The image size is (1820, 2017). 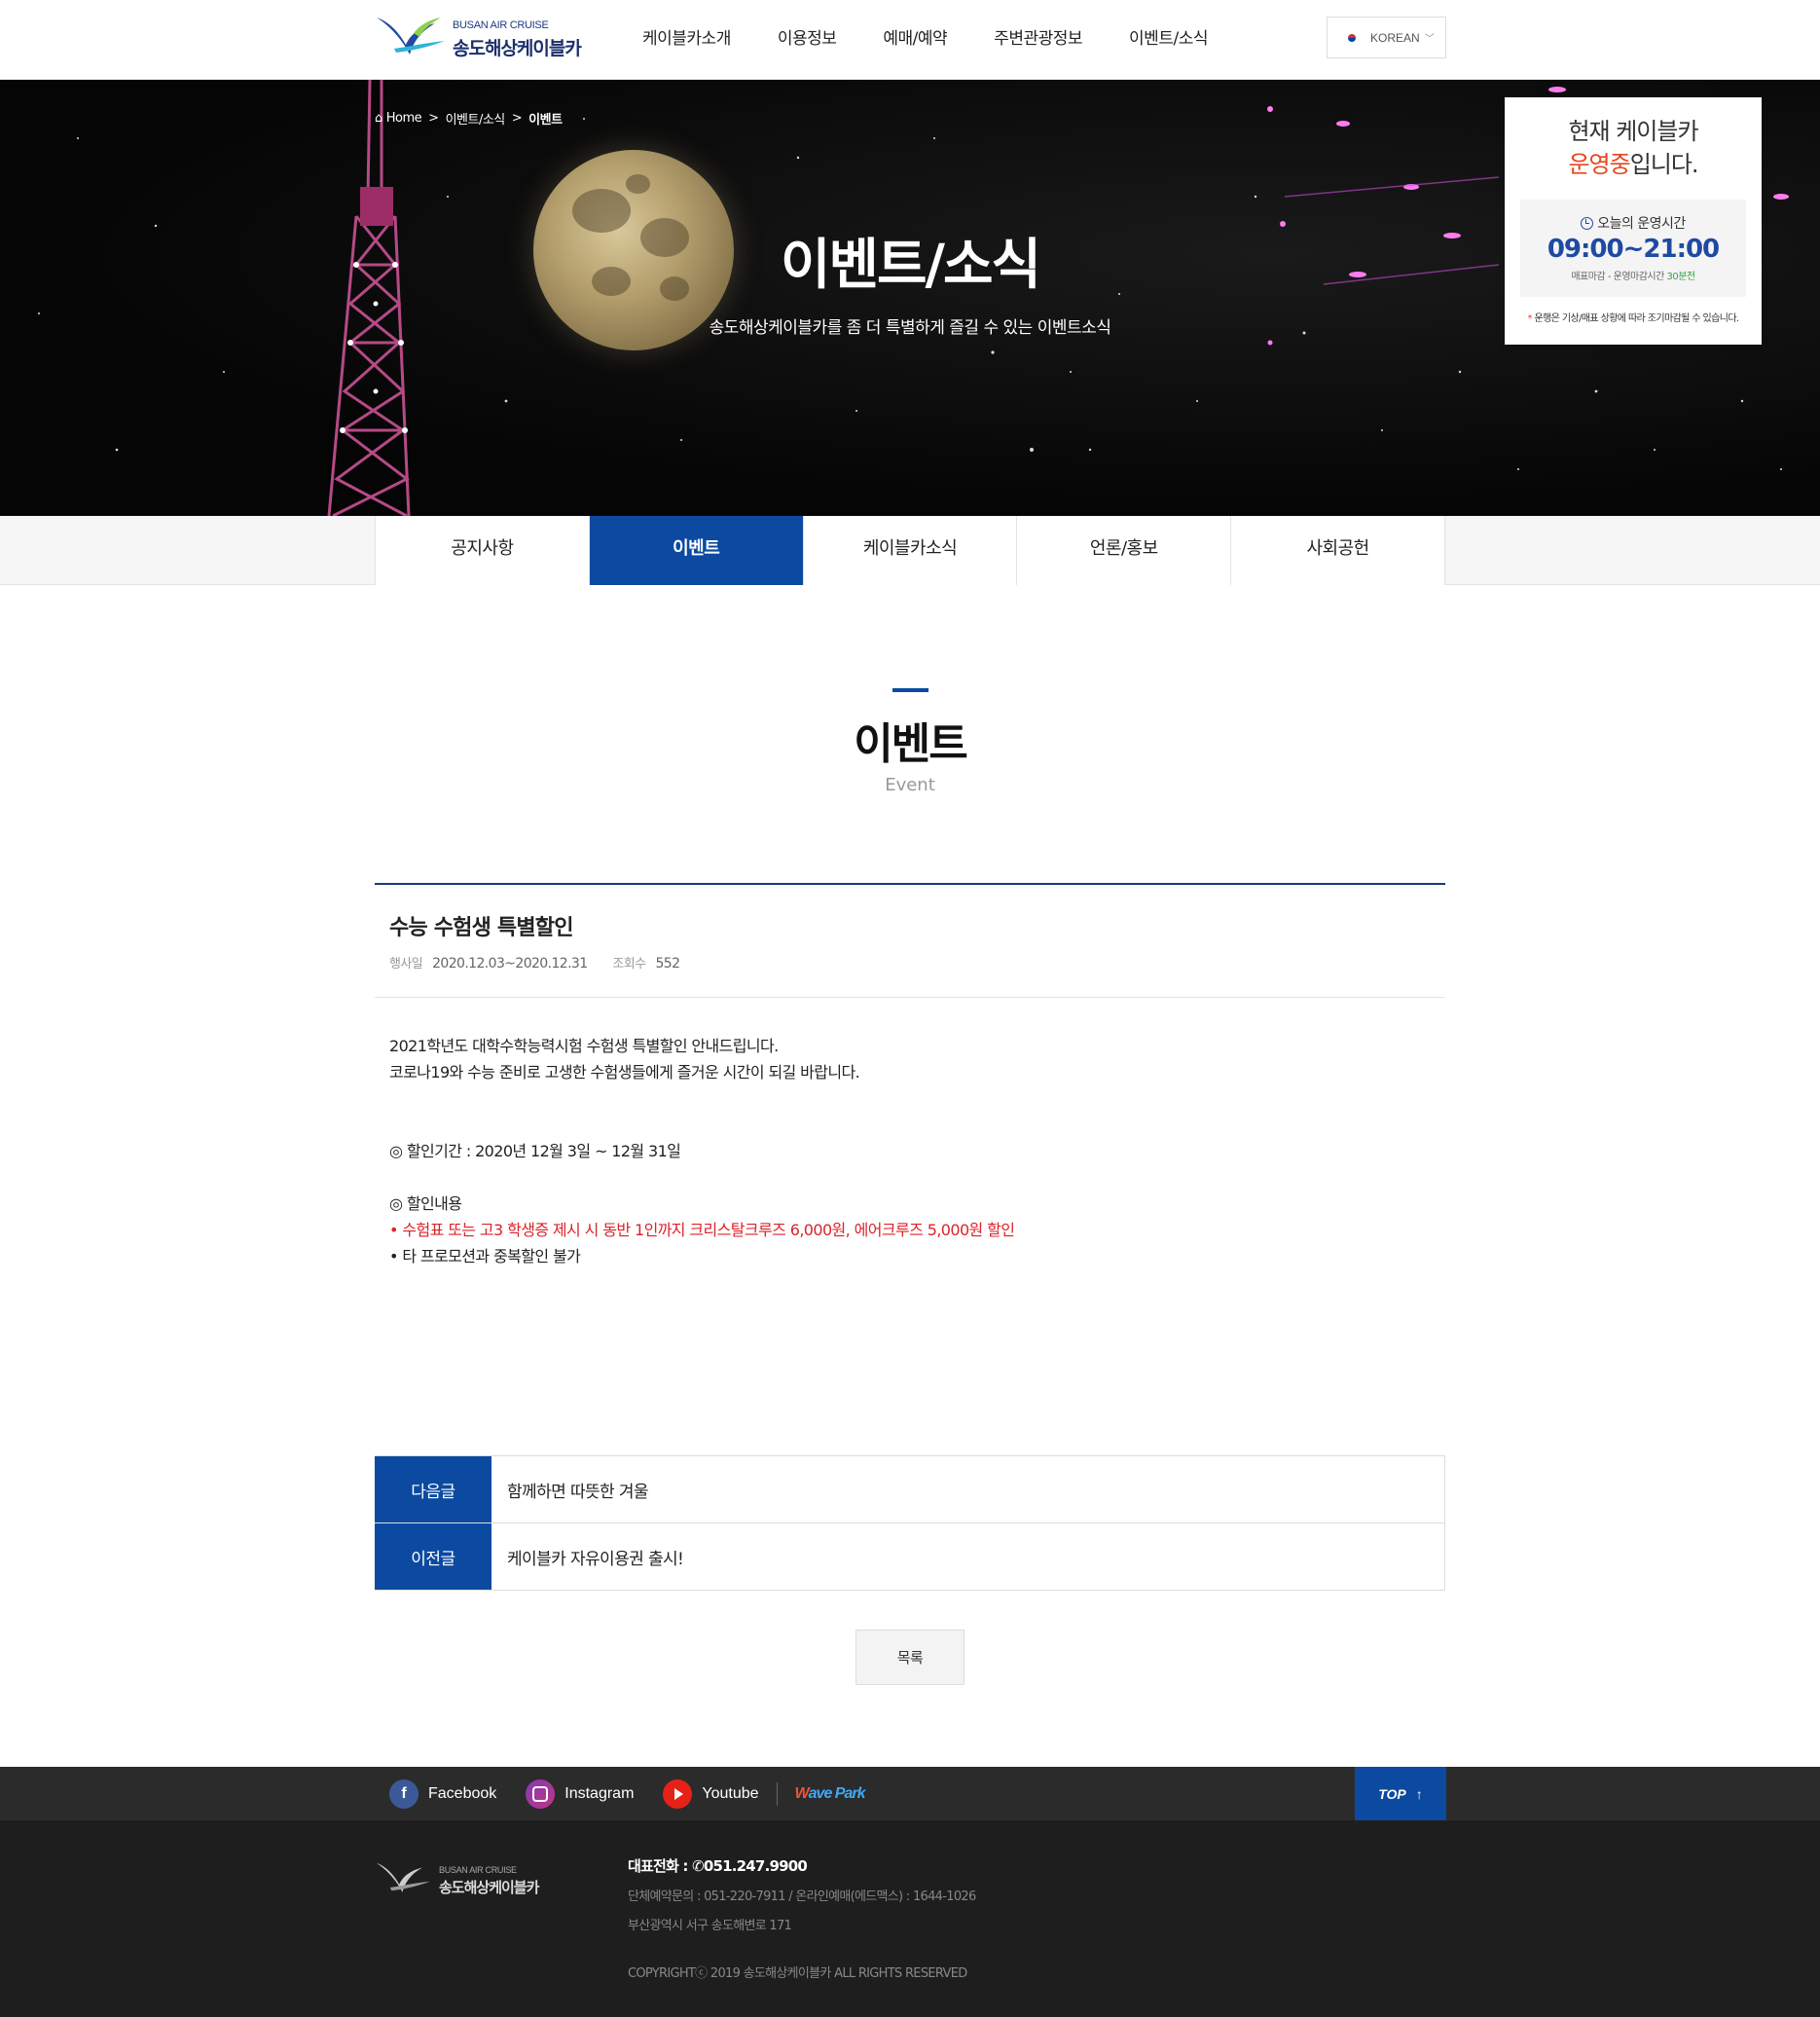 What do you see at coordinates (378, 118) in the screenshot?
I see `home-icon: ⌂` at bounding box center [378, 118].